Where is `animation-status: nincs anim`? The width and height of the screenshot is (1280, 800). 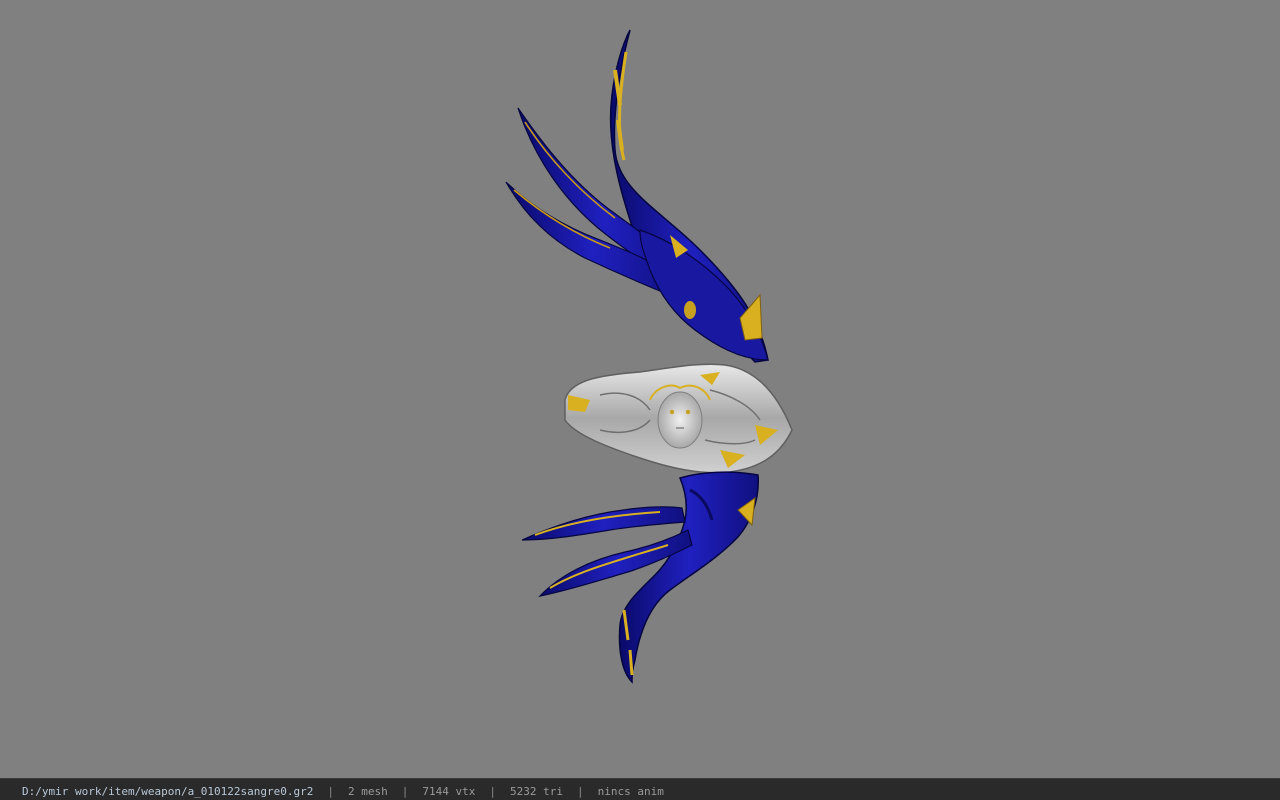
animation-status: nincs anim is located at coordinates (630, 791).